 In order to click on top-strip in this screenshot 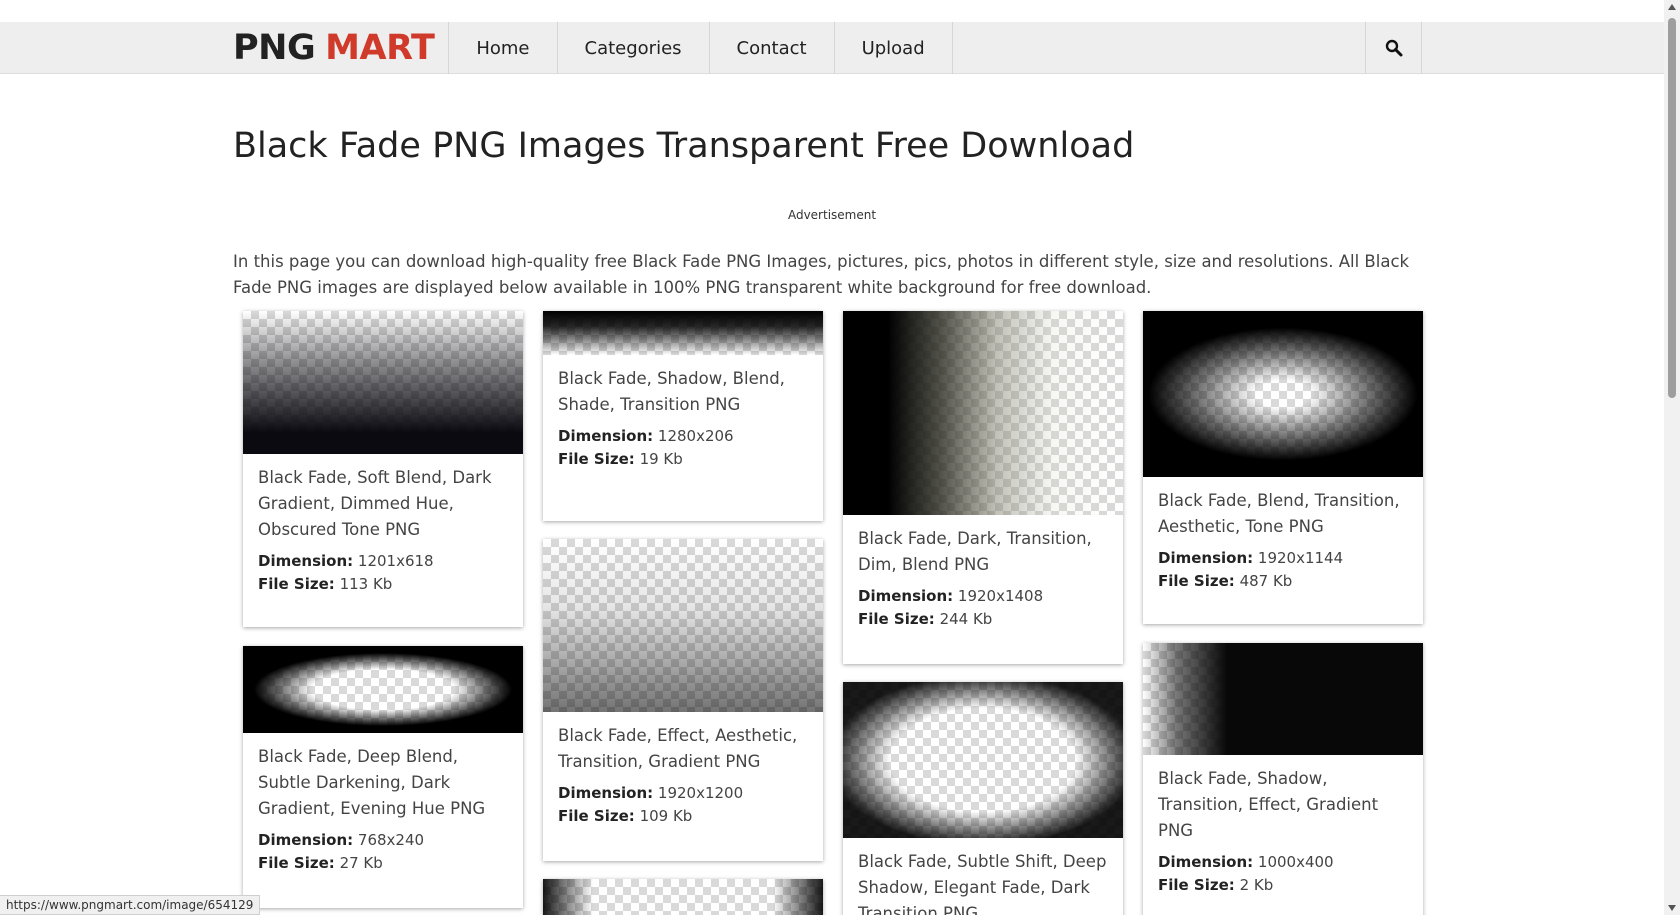, I will do `click(840, 11)`.